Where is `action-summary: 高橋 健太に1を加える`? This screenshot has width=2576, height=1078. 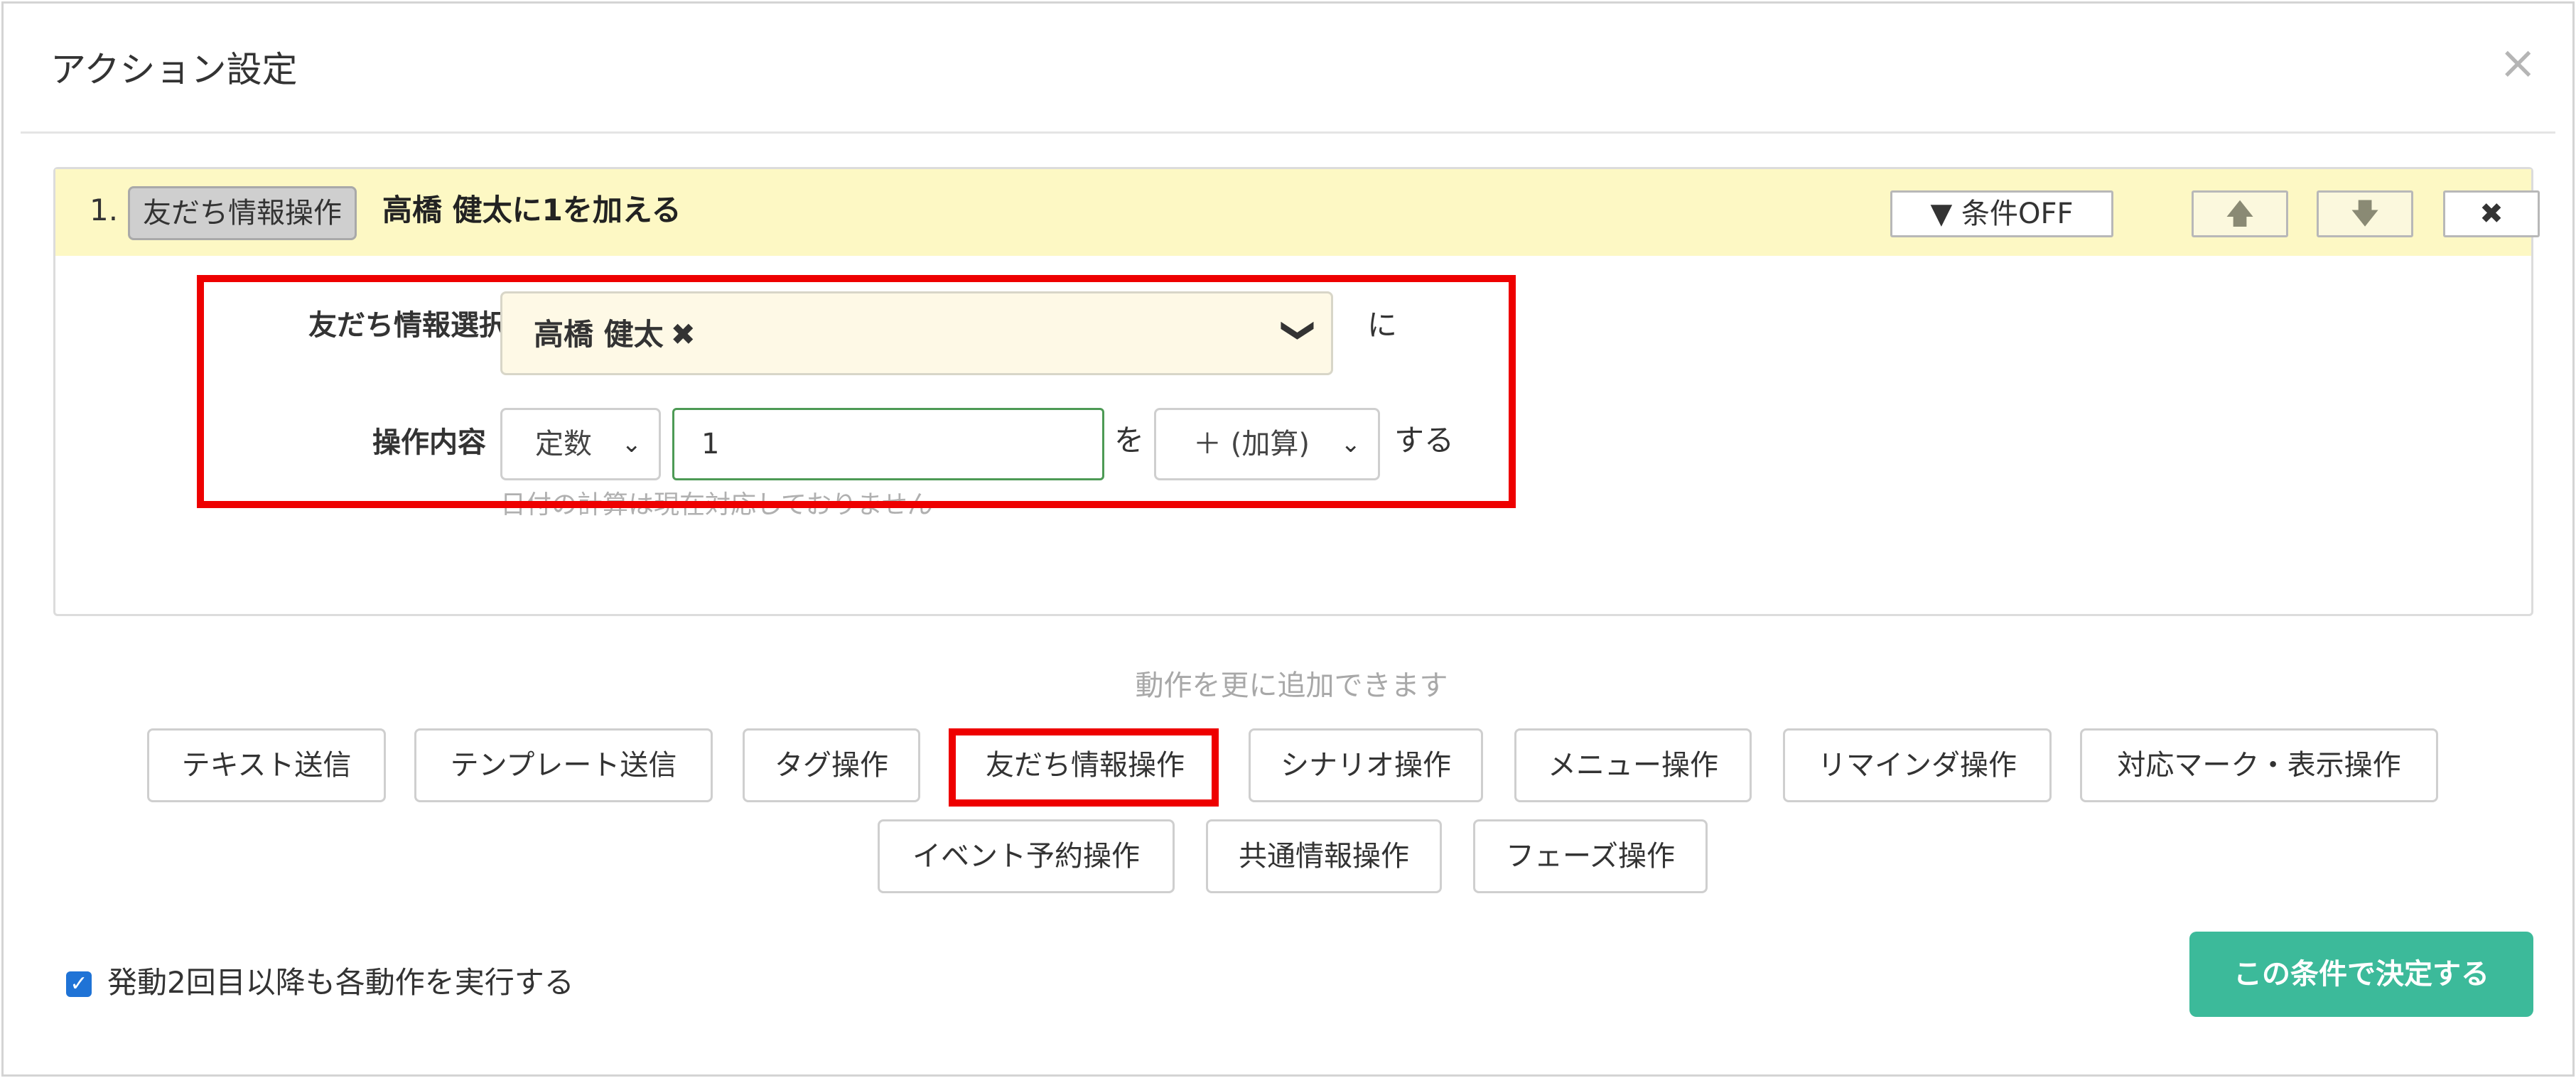 action-summary: 高橋 健太に1を加える is located at coordinates (531, 210).